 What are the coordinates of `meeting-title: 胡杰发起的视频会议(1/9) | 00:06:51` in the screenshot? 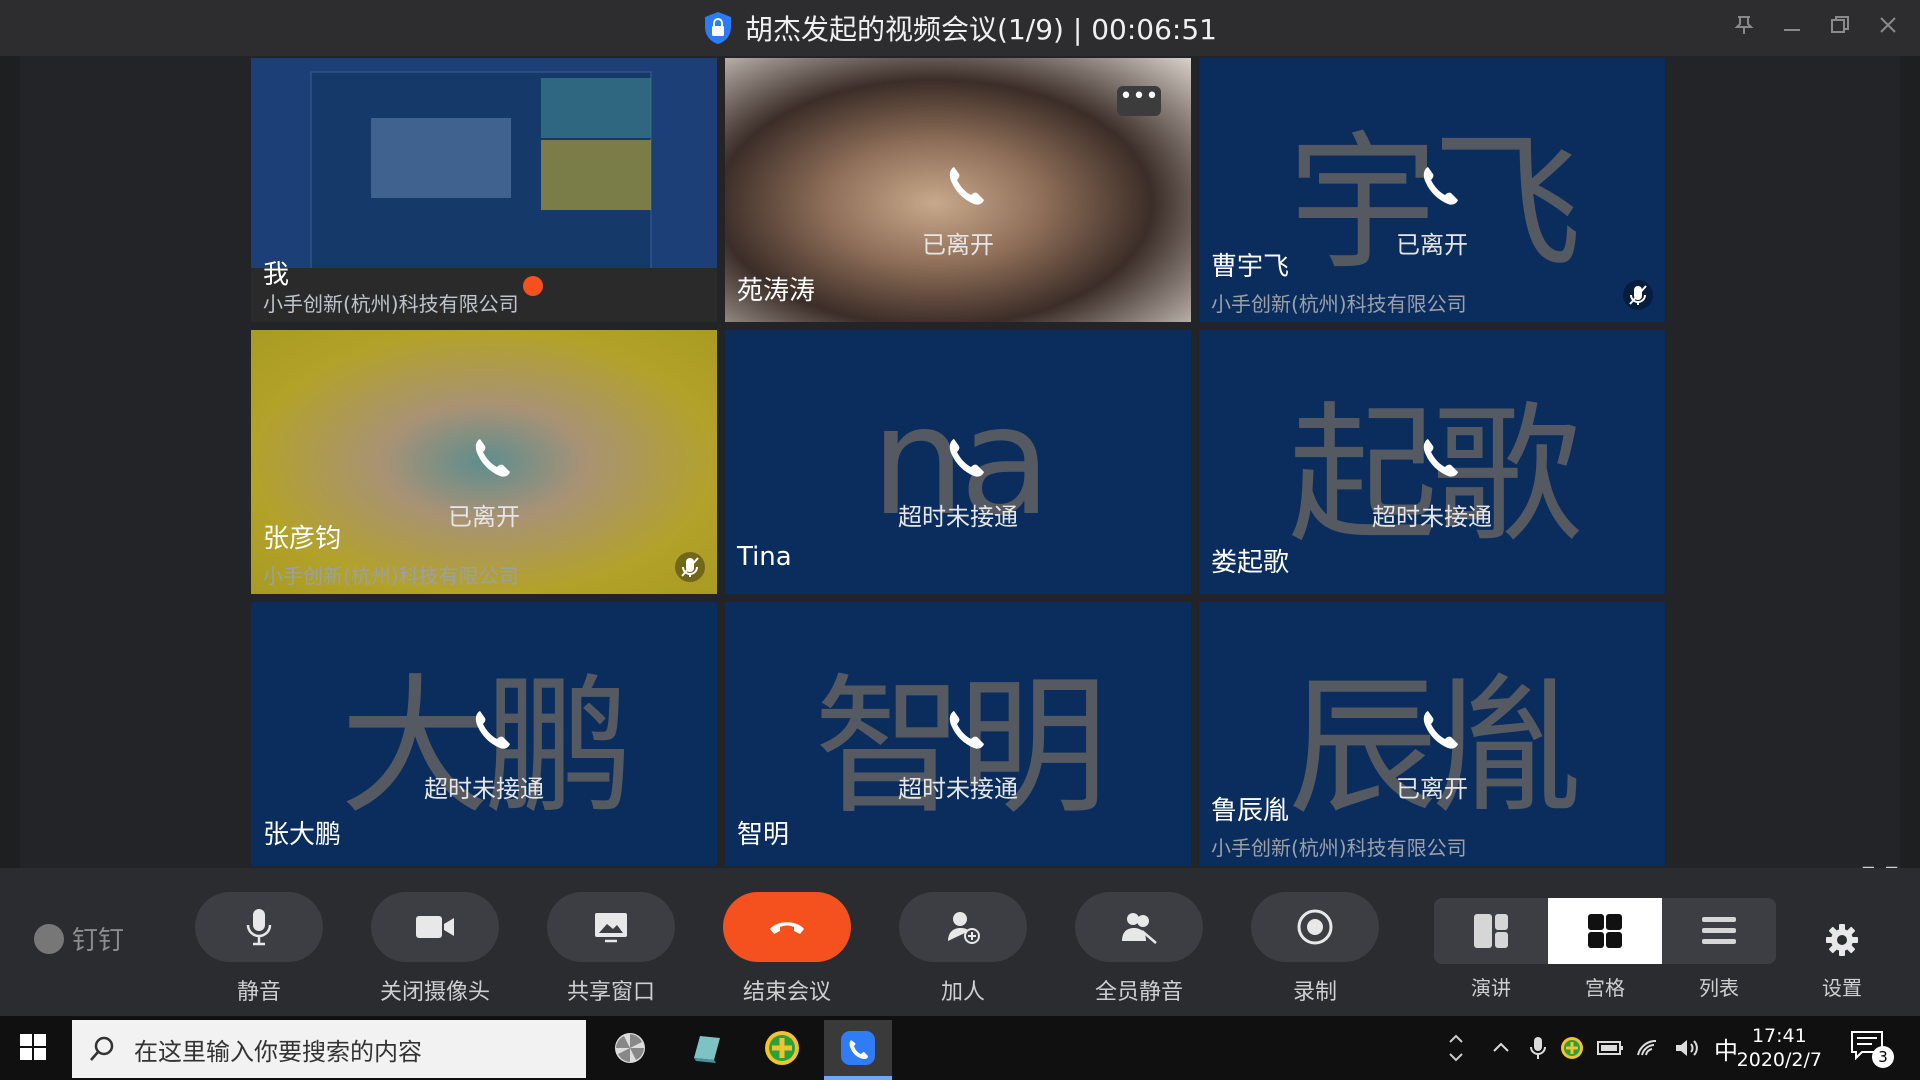 It's located at (960, 28).